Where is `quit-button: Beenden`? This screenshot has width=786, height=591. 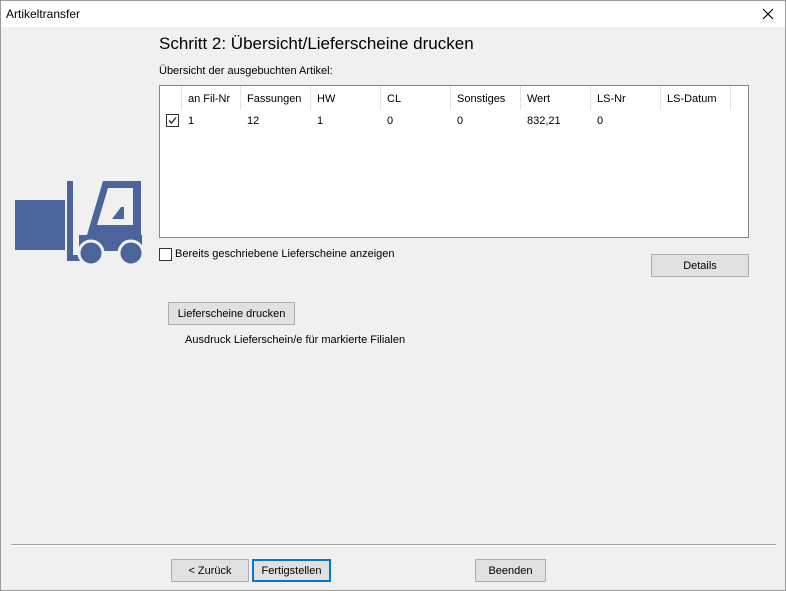 quit-button: Beenden is located at coordinates (510, 570).